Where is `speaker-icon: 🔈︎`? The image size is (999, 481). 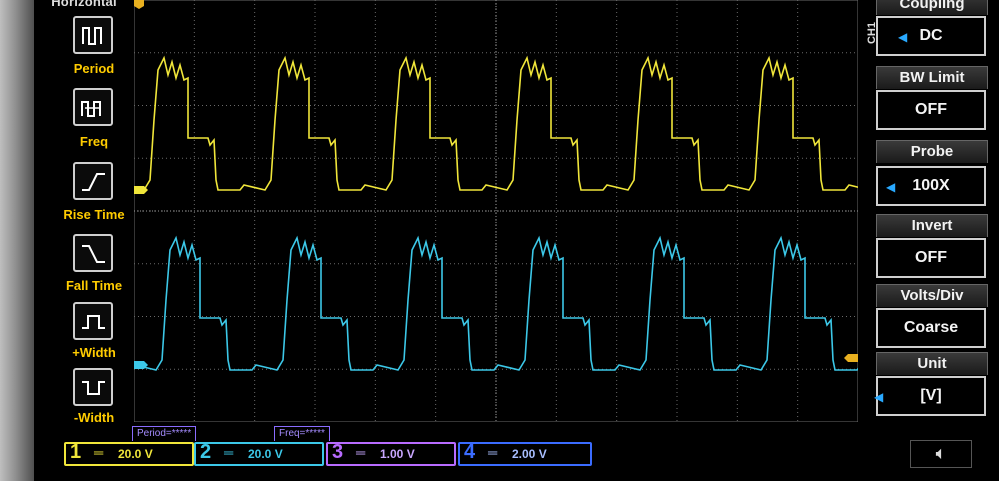
speaker-icon: 🔈︎ is located at coordinates (941, 454).